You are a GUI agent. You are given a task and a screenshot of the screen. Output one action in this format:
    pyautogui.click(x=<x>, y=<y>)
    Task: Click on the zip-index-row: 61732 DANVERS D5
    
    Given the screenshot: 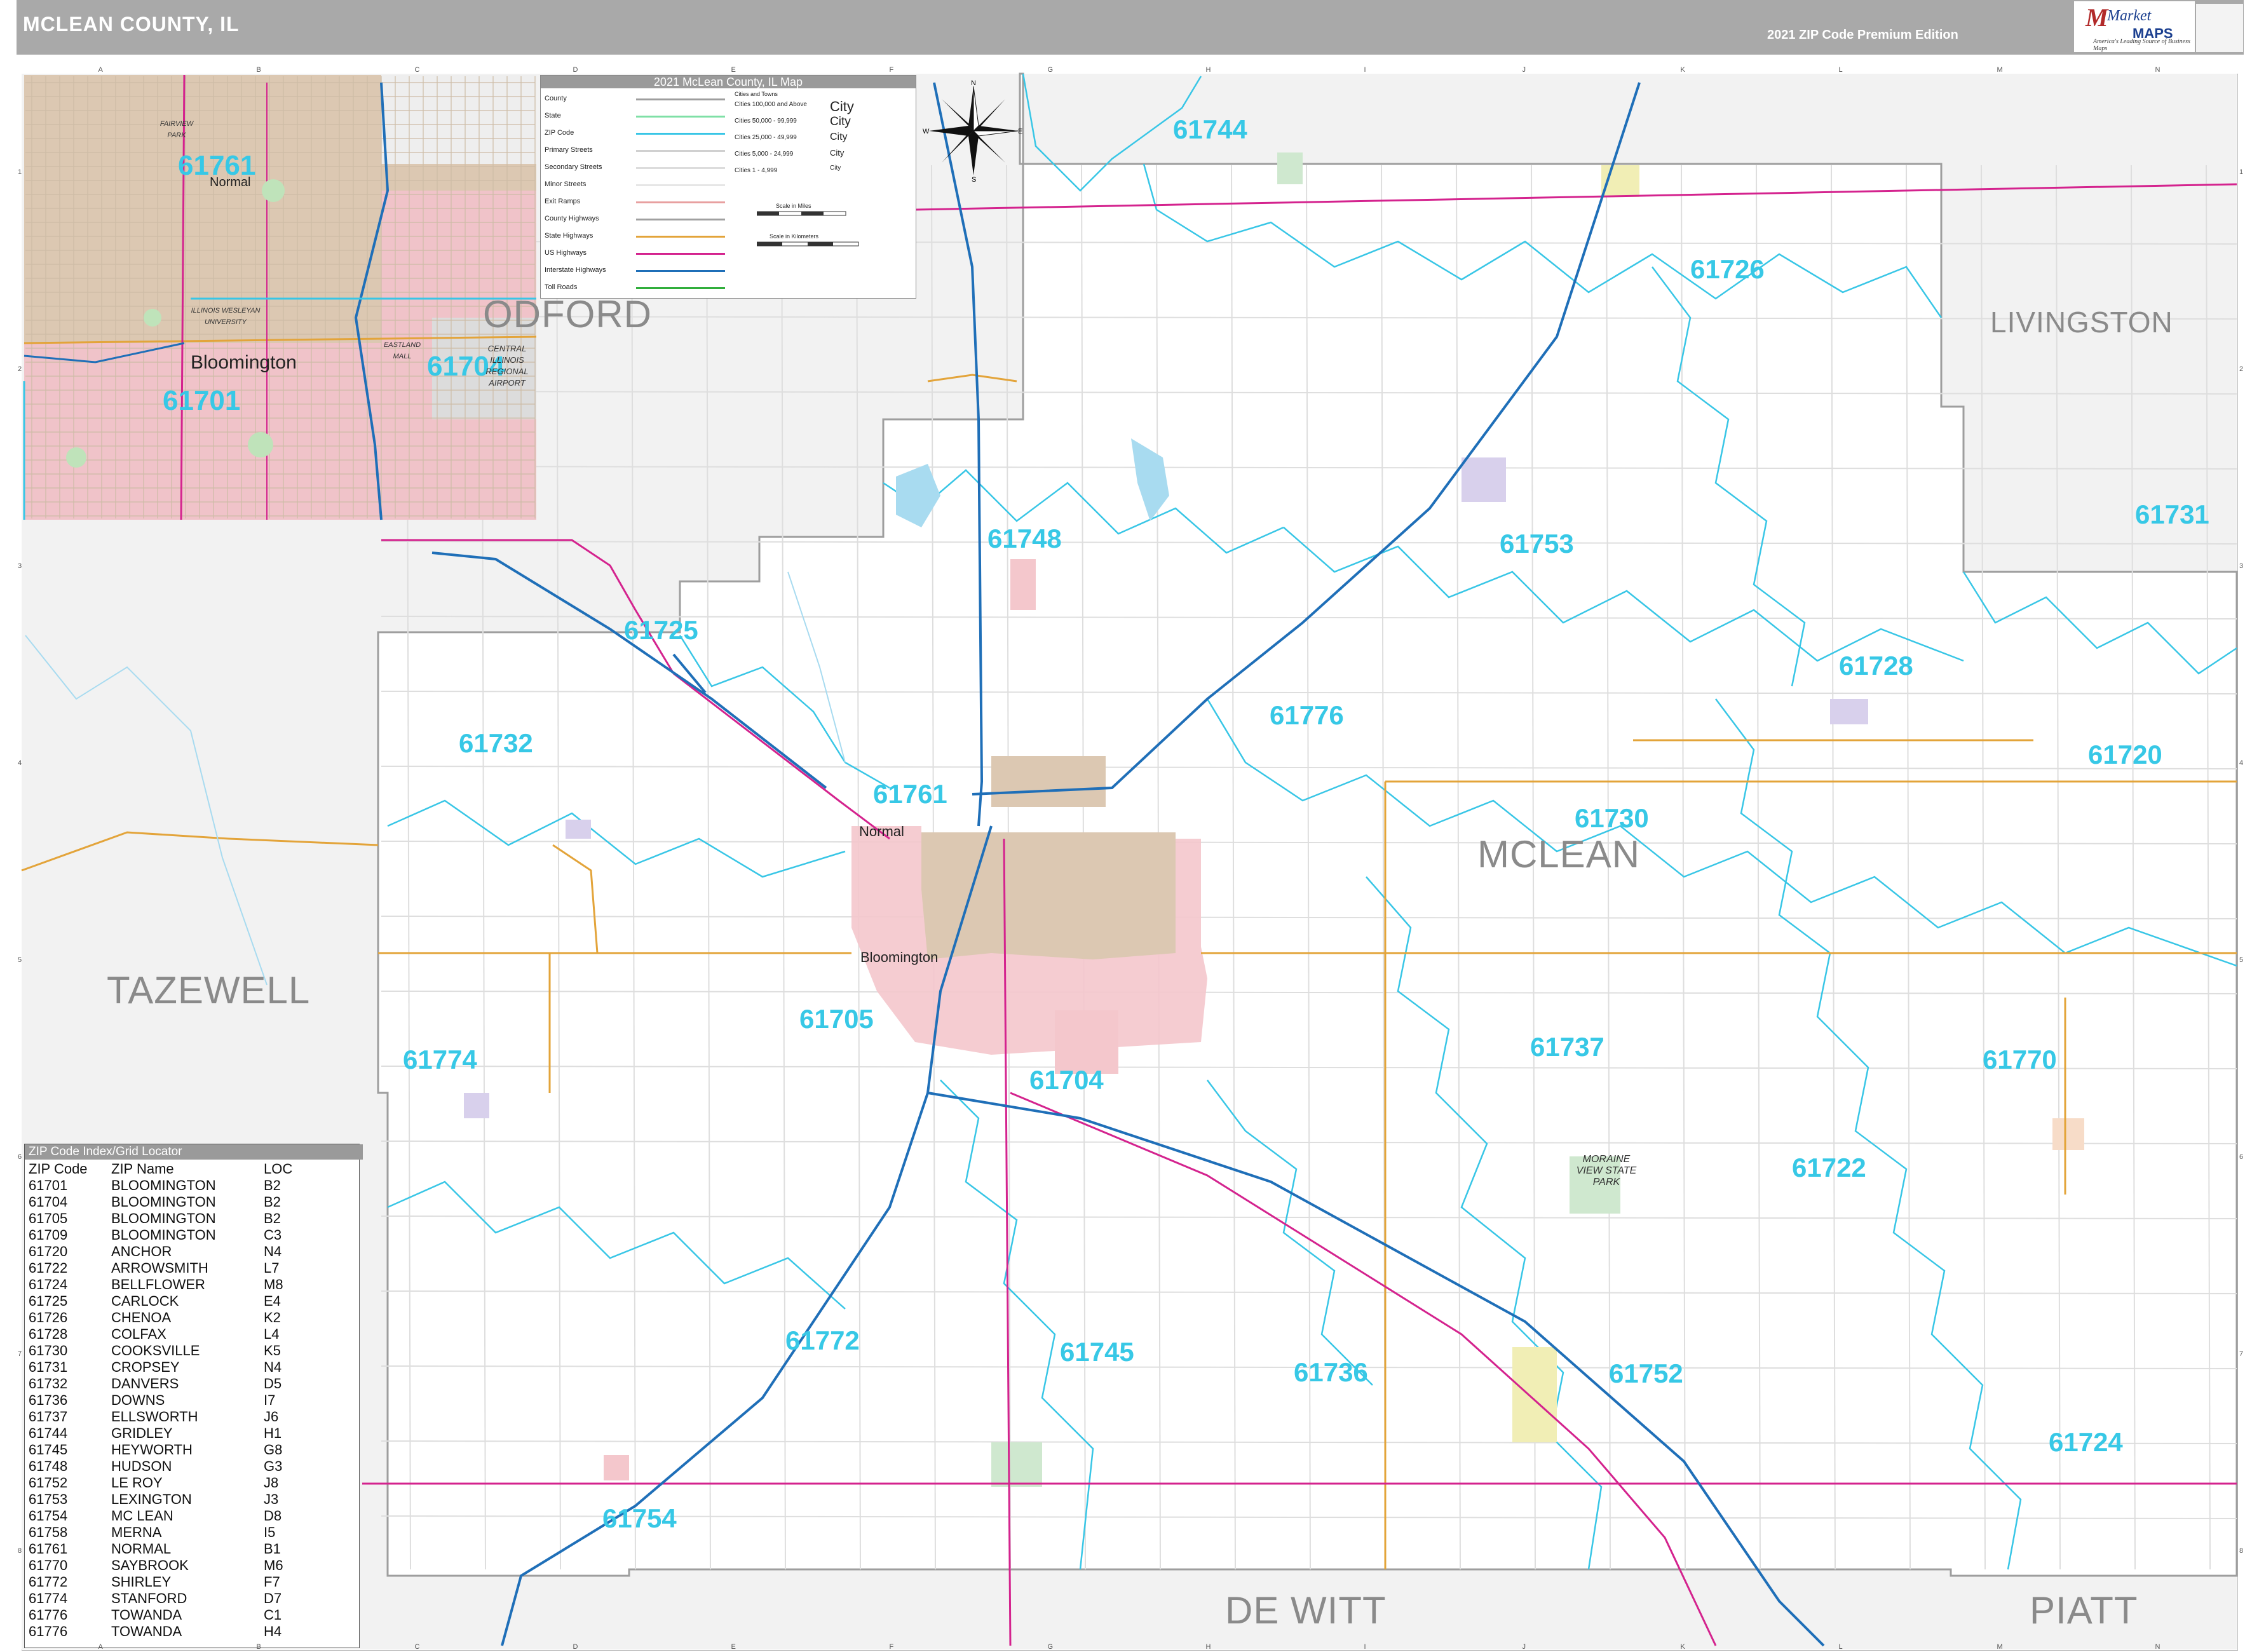 What is the action you would take?
    pyautogui.click(x=184, y=1384)
    